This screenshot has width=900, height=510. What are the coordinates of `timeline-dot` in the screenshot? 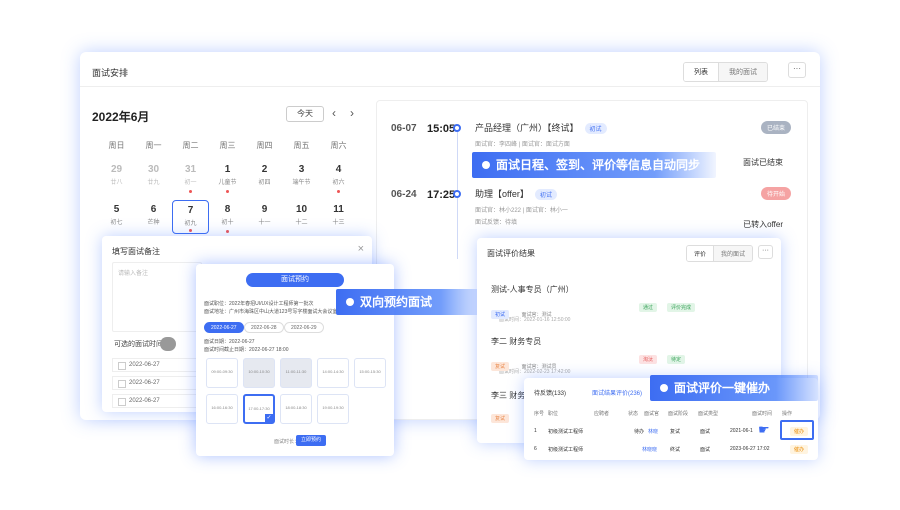 It's located at (457, 128).